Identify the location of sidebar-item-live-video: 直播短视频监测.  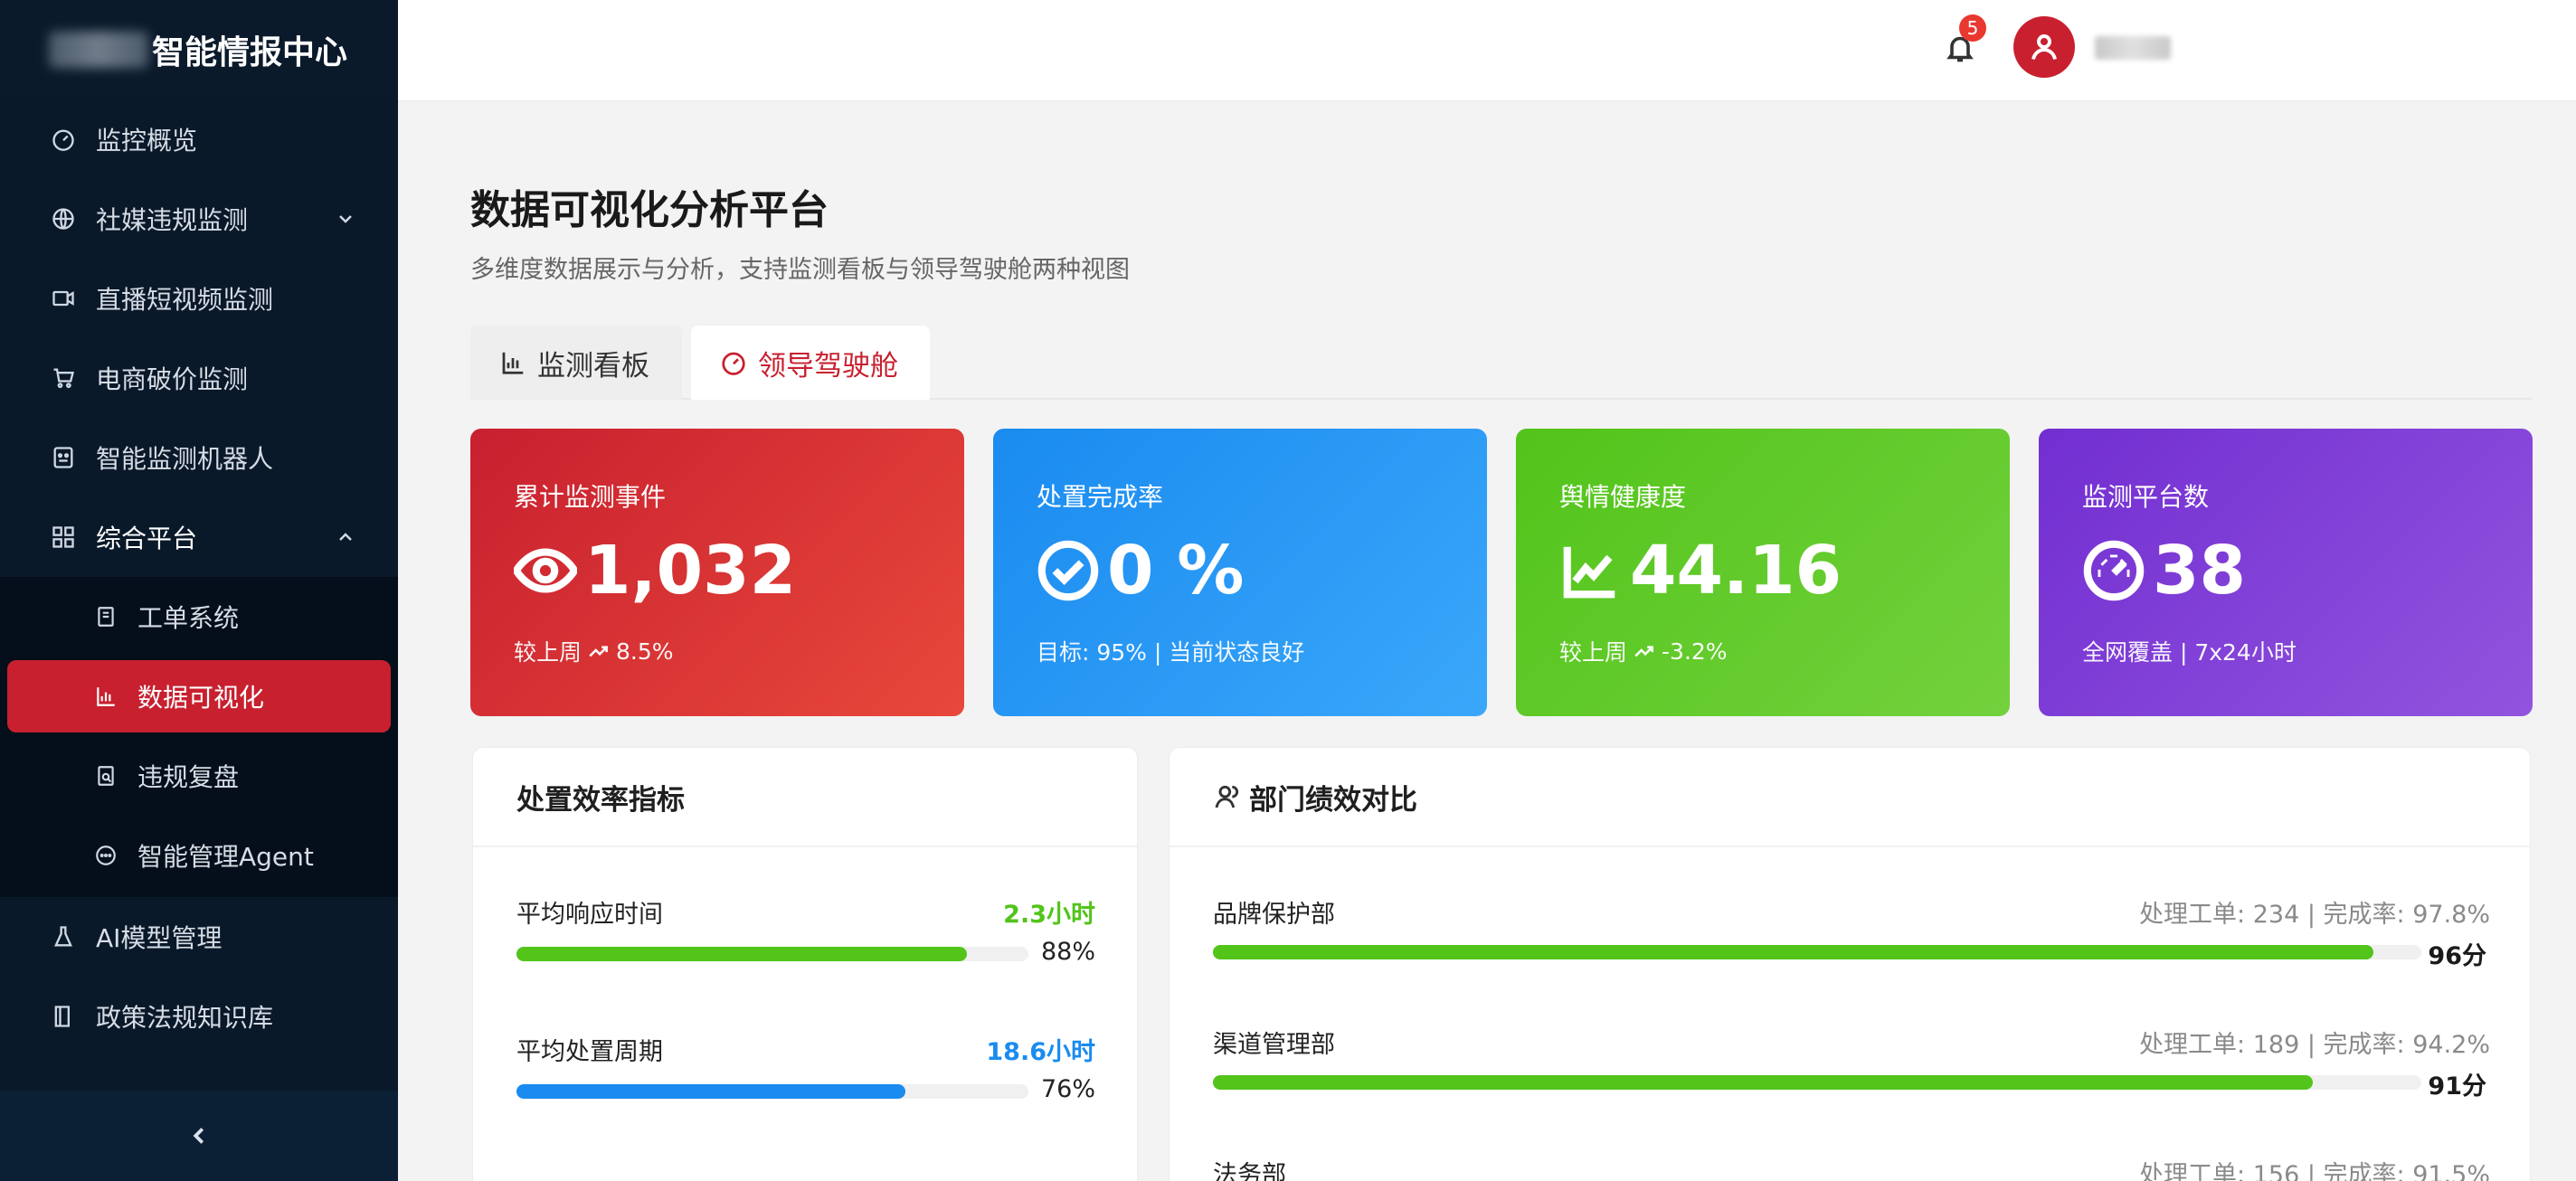
(199, 298).